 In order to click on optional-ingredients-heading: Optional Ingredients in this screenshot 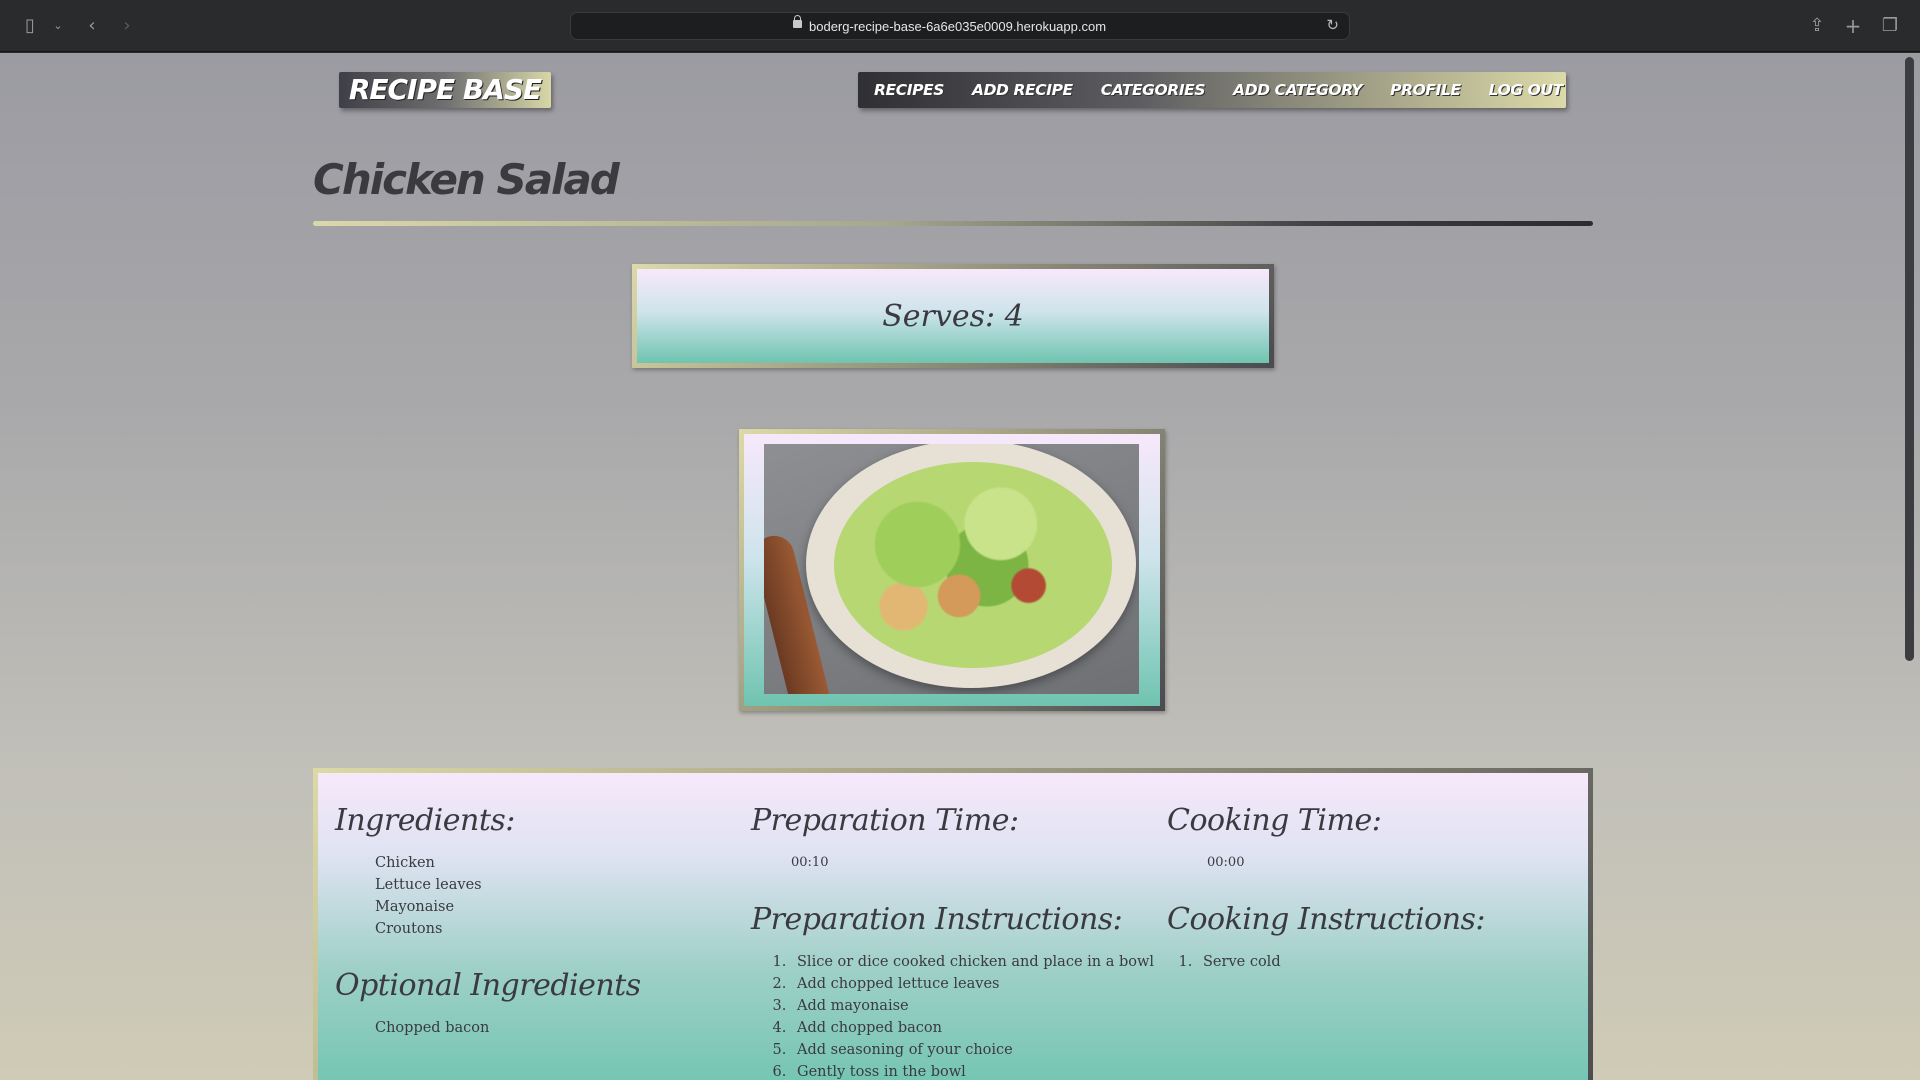, I will do `click(488, 985)`.